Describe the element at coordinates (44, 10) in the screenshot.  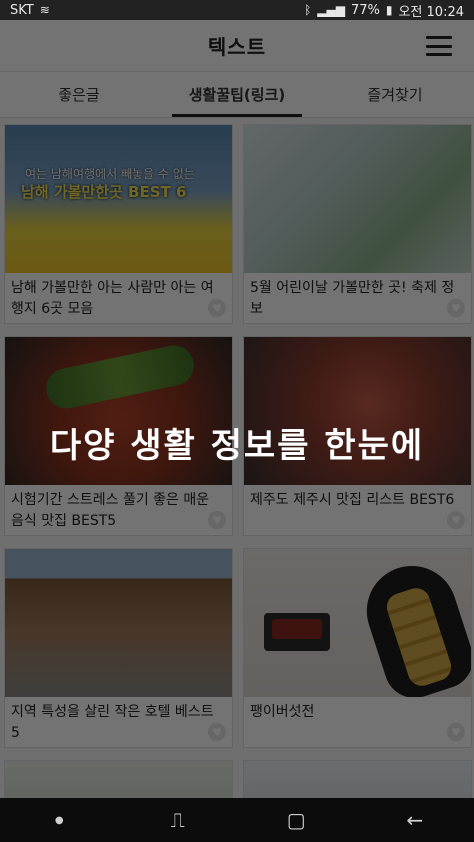
I see `wifi-icon: ≋` at that location.